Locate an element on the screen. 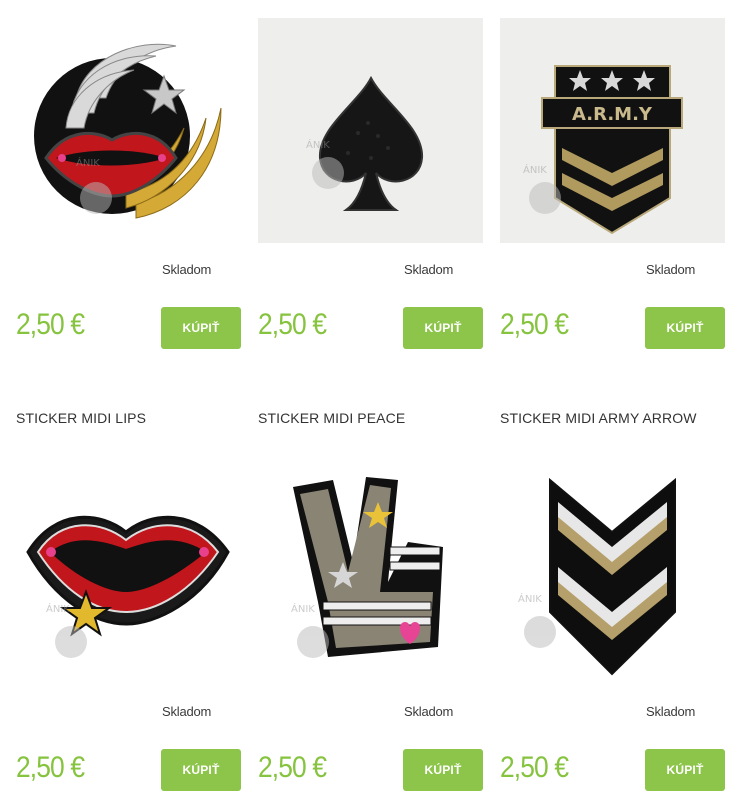 This screenshot has height=807, width=748. army-badge-patch-icon: A.R.M.Y ÁNIK is located at coordinates (603, 150).